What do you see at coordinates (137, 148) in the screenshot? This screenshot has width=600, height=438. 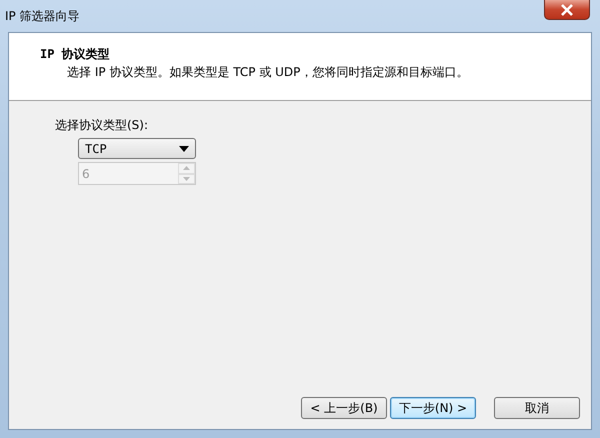 I see `protocol-dropdown: TCP` at bounding box center [137, 148].